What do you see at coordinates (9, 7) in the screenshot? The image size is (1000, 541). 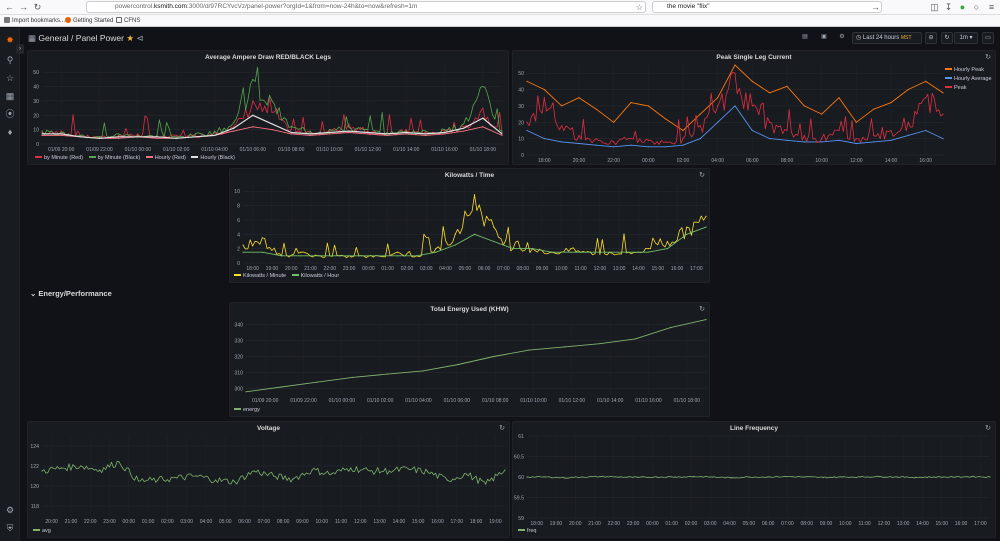 I see `back-icon: ←` at bounding box center [9, 7].